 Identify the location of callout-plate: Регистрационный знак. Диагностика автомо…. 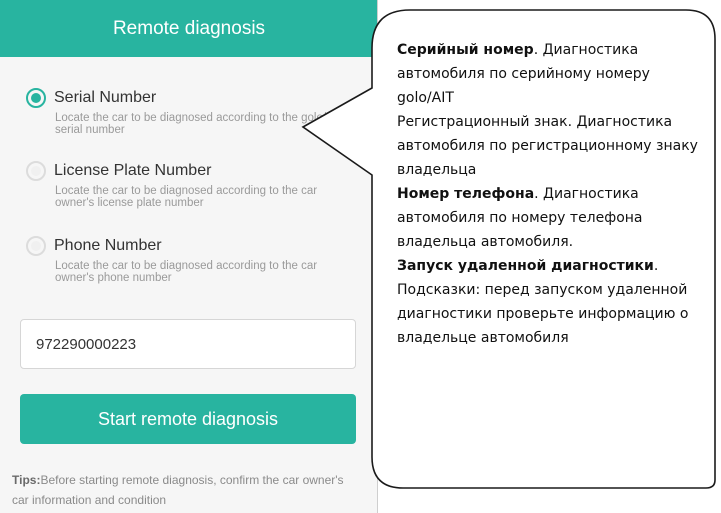
(547, 146).